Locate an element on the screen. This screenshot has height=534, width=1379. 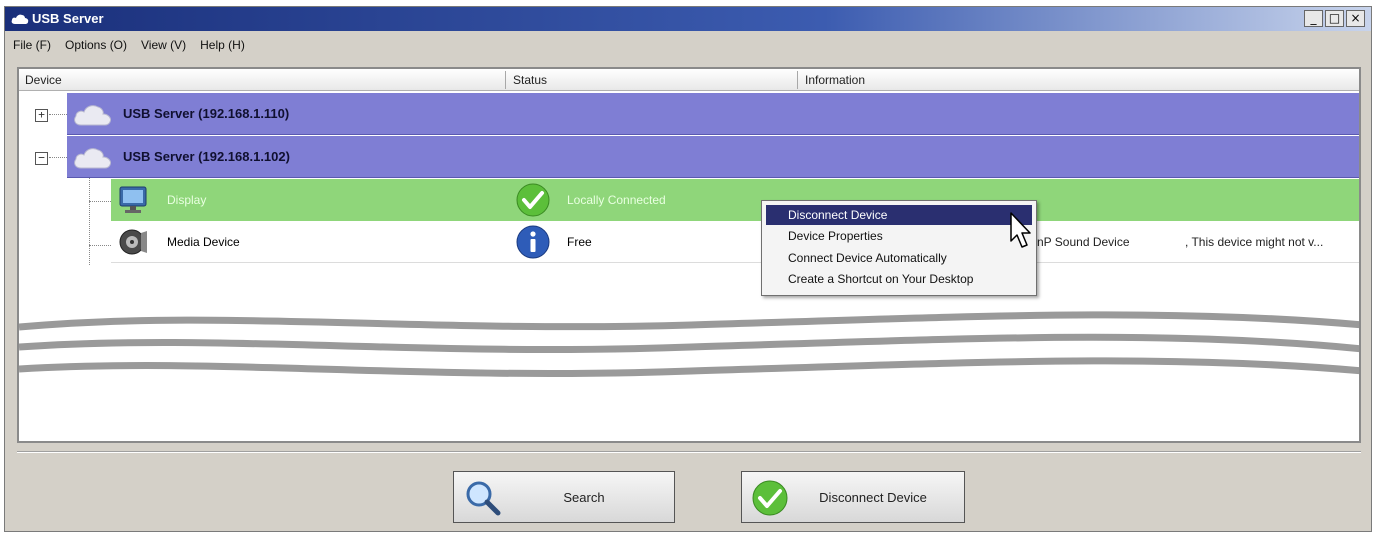
menu-item-create-shortcut: Create a Shortcut on Your Desktop is located at coordinates (899, 279).